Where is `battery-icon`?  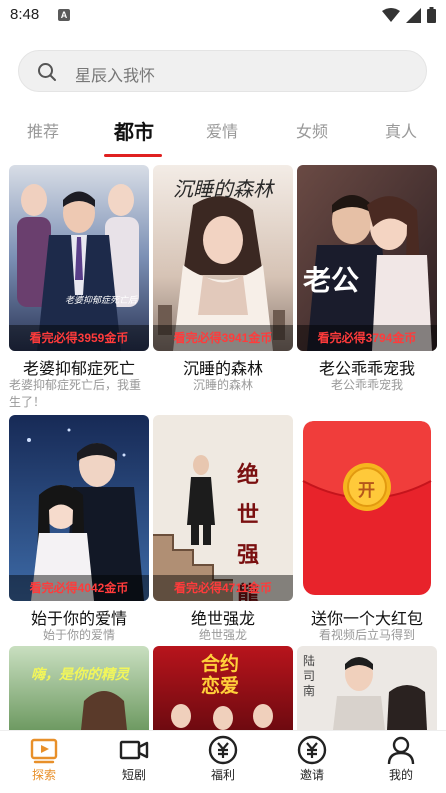 battery-icon is located at coordinates (431, 15).